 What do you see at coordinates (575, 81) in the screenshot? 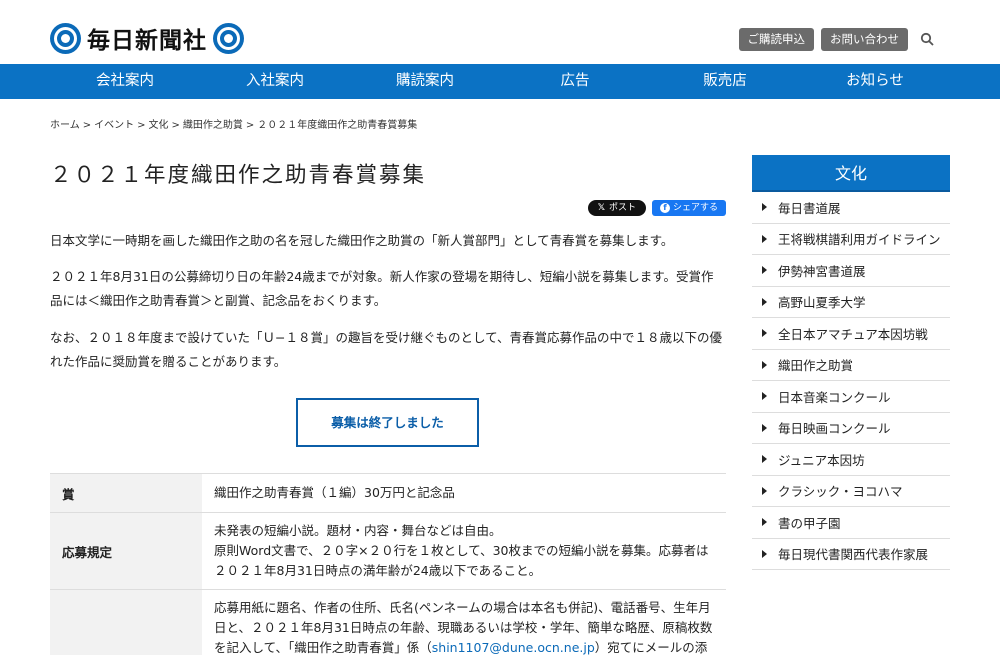
I see `nav-advertising: 広告` at bounding box center [575, 81].